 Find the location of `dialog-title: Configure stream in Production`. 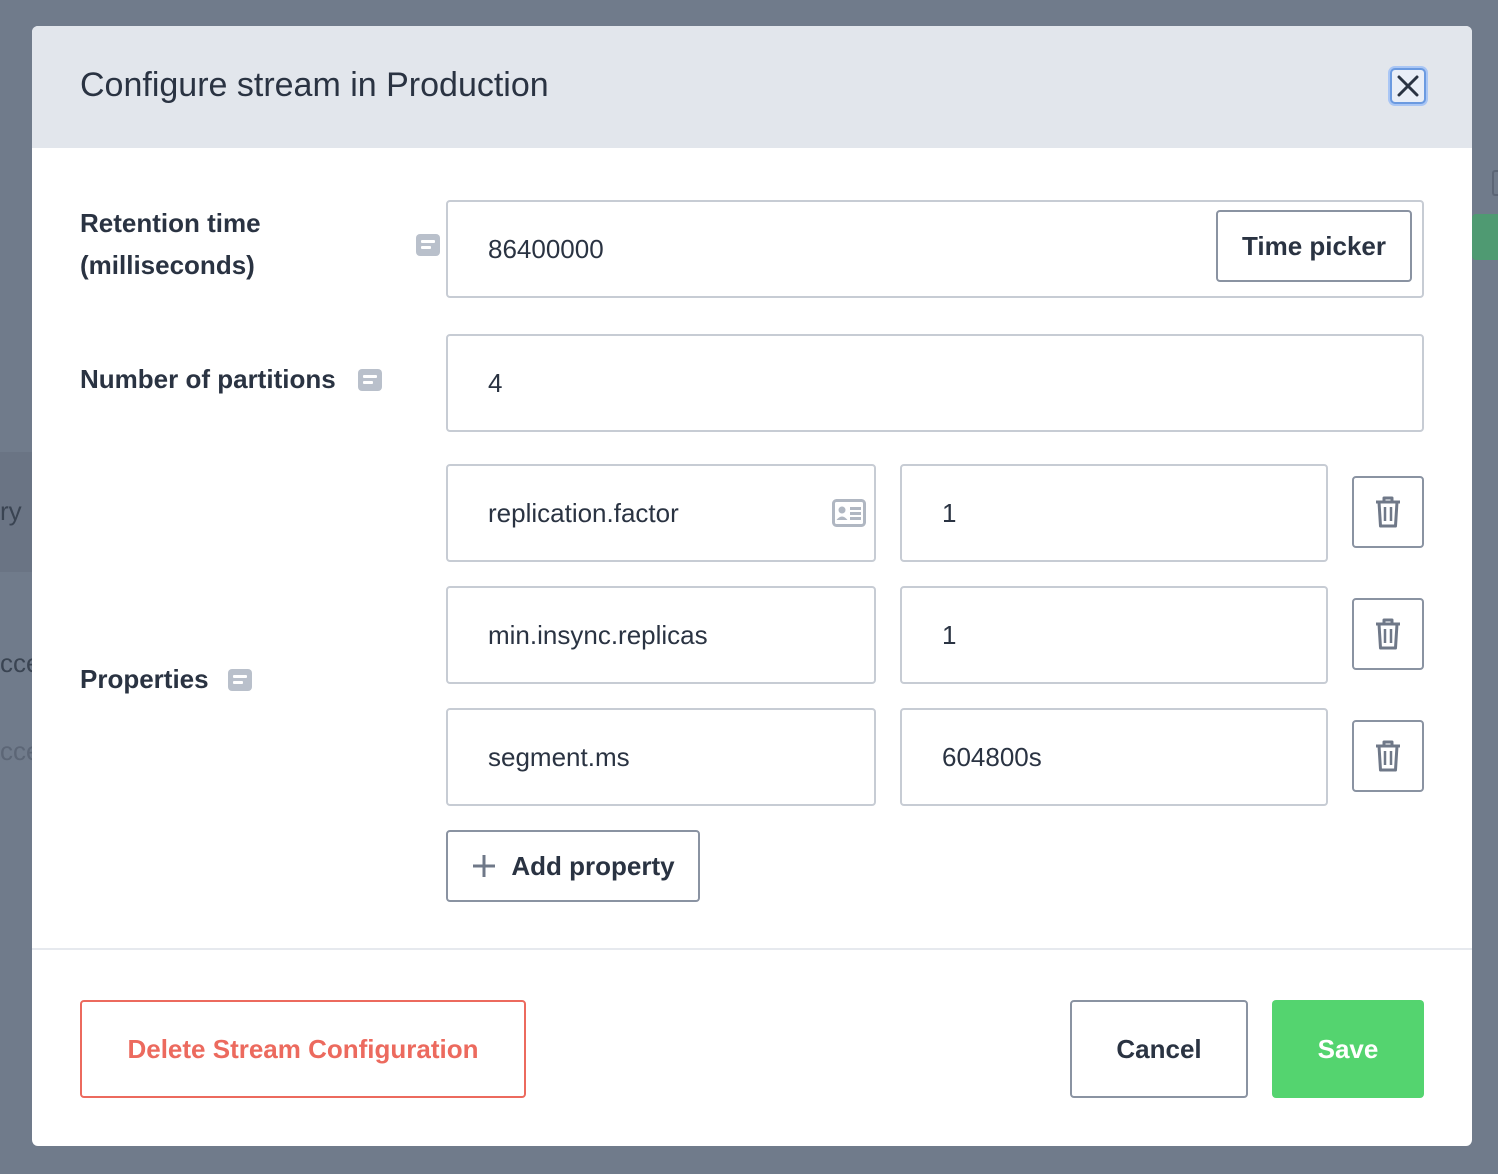

dialog-title: Configure stream in Production is located at coordinates (314, 85).